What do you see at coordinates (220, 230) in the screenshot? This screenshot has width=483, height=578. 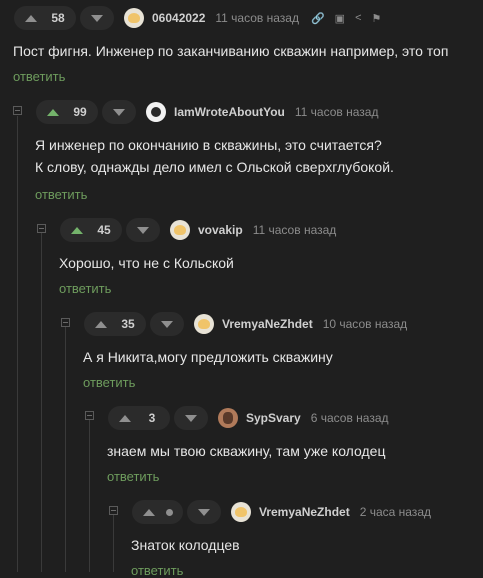 I see `comment-author: vovakip` at bounding box center [220, 230].